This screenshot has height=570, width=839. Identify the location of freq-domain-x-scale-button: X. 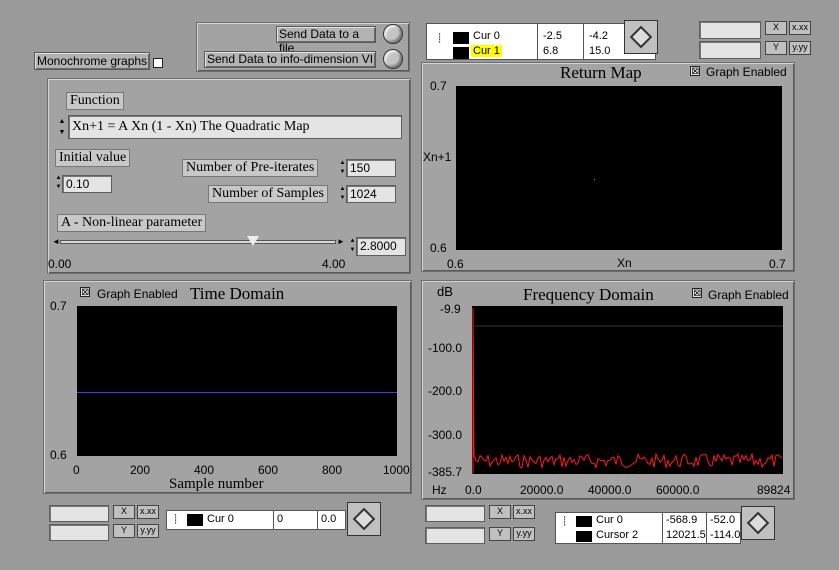
(500, 512).